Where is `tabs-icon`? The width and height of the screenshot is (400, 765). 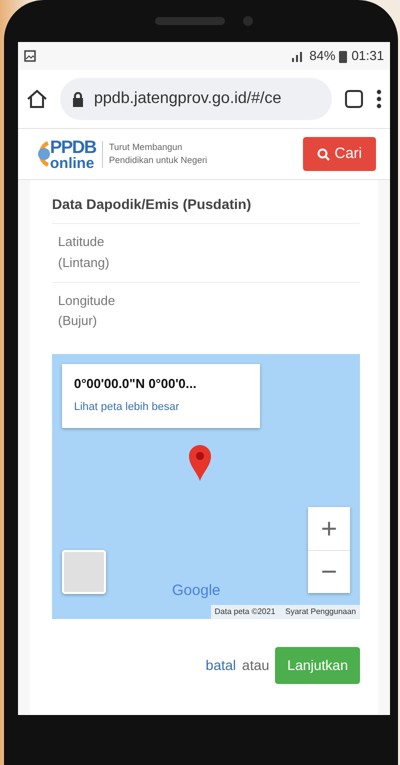 tabs-icon is located at coordinates (354, 99).